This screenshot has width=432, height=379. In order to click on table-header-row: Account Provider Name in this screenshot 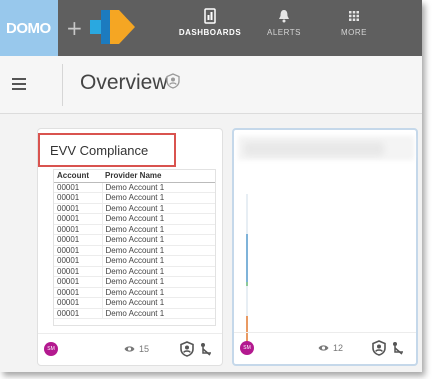, I will do `click(134, 176)`.